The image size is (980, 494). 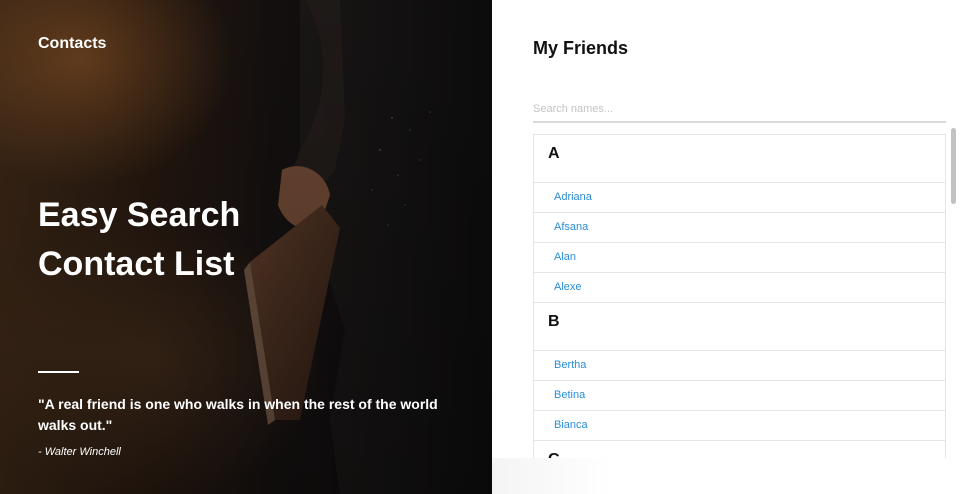 What do you see at coordinates (136, 264) in the screenshot?
I see `headline-line-2: Contact List` at bounding box center [136, 264].